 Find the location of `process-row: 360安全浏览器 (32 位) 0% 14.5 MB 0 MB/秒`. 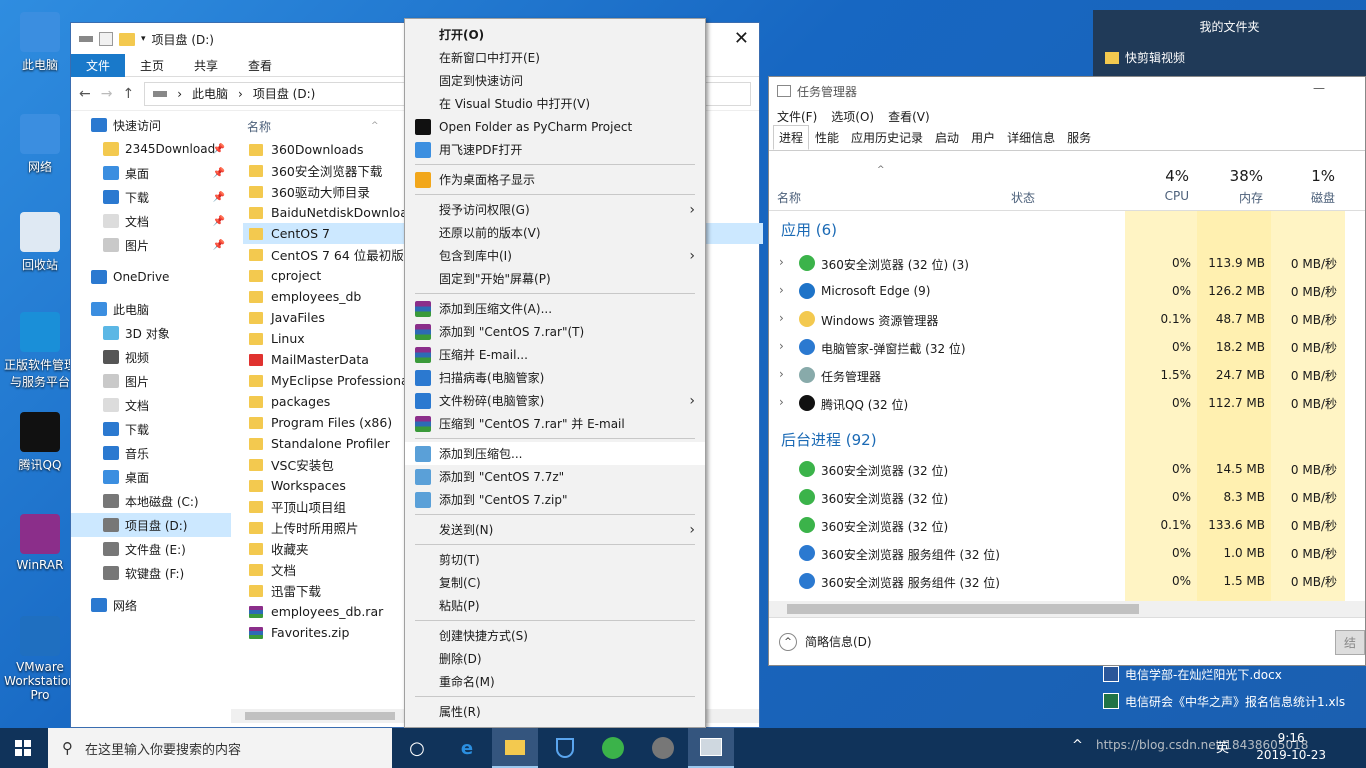

process-row: 360安全浏览器 (32 位) 0% 14.5 MB 0 MB/秒 is located at coordinates (1067, 469).